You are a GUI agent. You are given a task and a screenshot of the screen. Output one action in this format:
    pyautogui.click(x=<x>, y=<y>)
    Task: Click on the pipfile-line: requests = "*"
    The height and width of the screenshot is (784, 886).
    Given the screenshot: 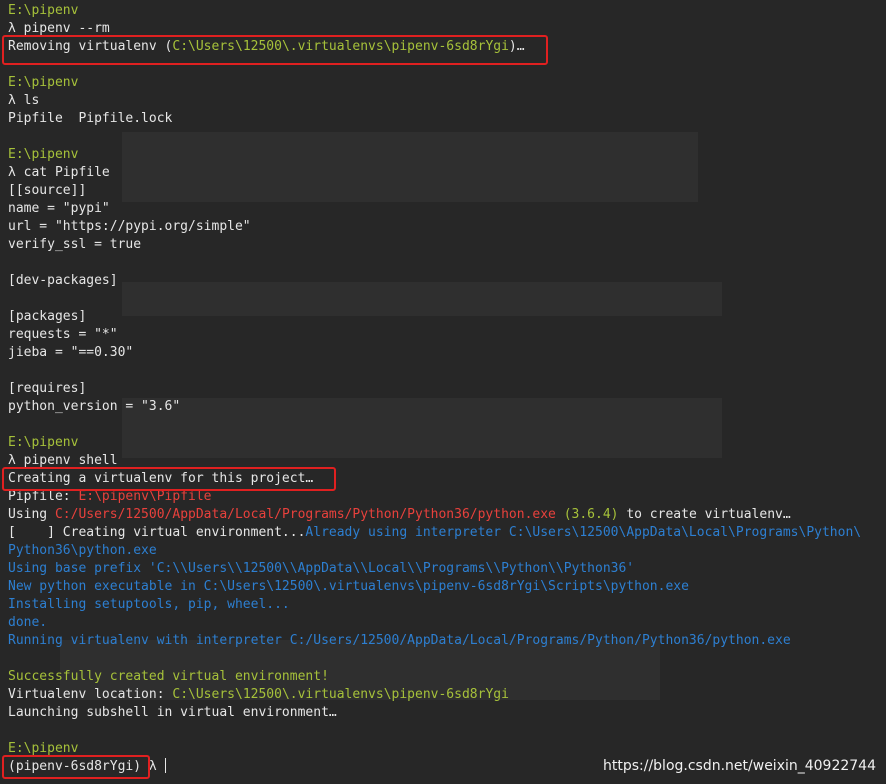 What is the action you would take?
    pyautogui.click(x=63, y=334)
    